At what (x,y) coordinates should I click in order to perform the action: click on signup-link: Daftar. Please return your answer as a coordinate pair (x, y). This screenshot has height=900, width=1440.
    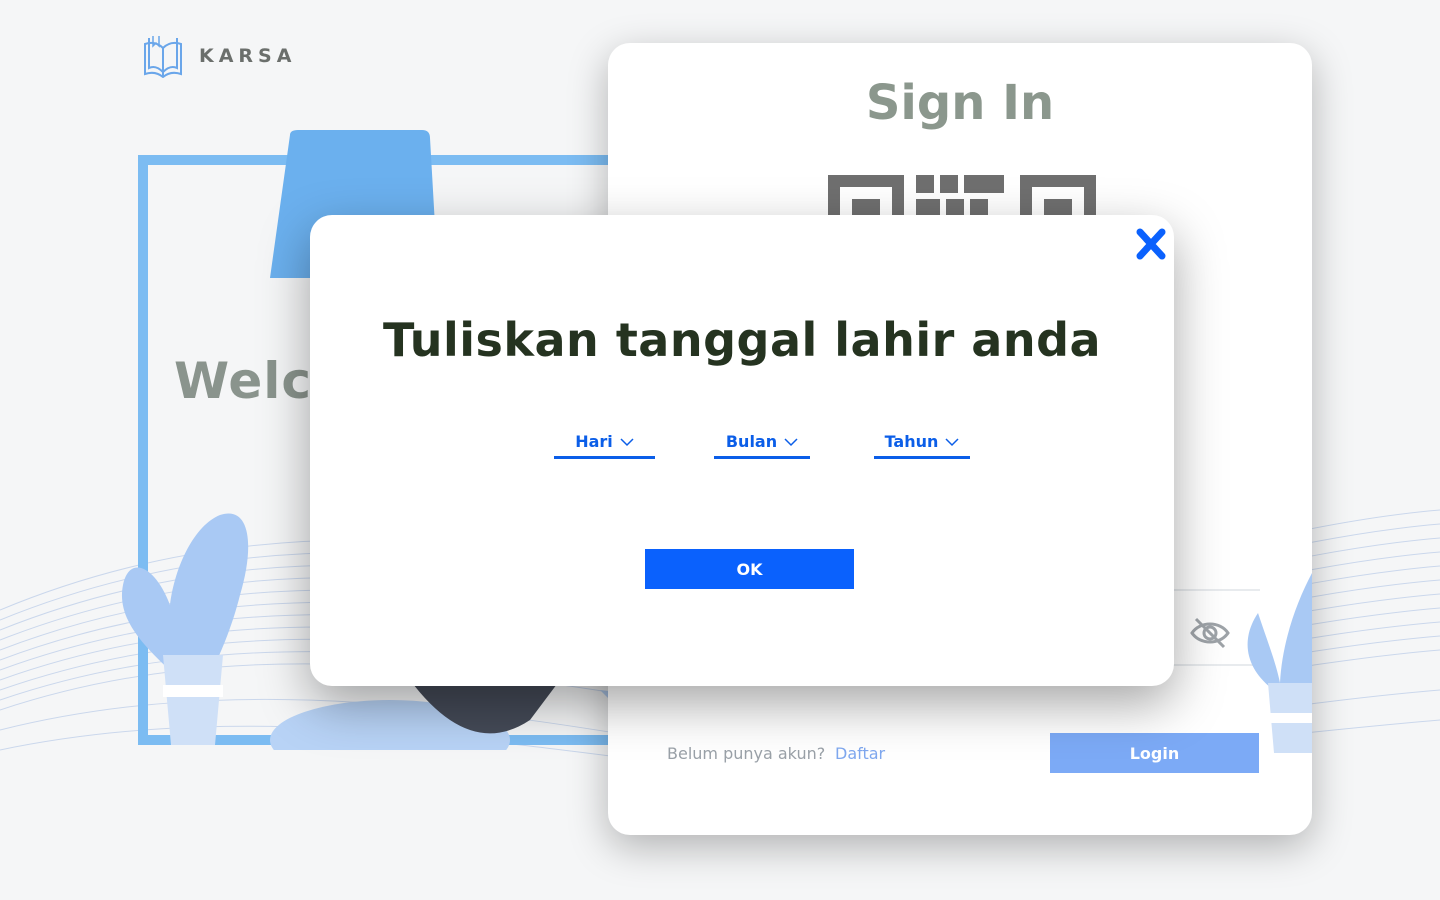
    Looking at the image, I should click on (860, 753).